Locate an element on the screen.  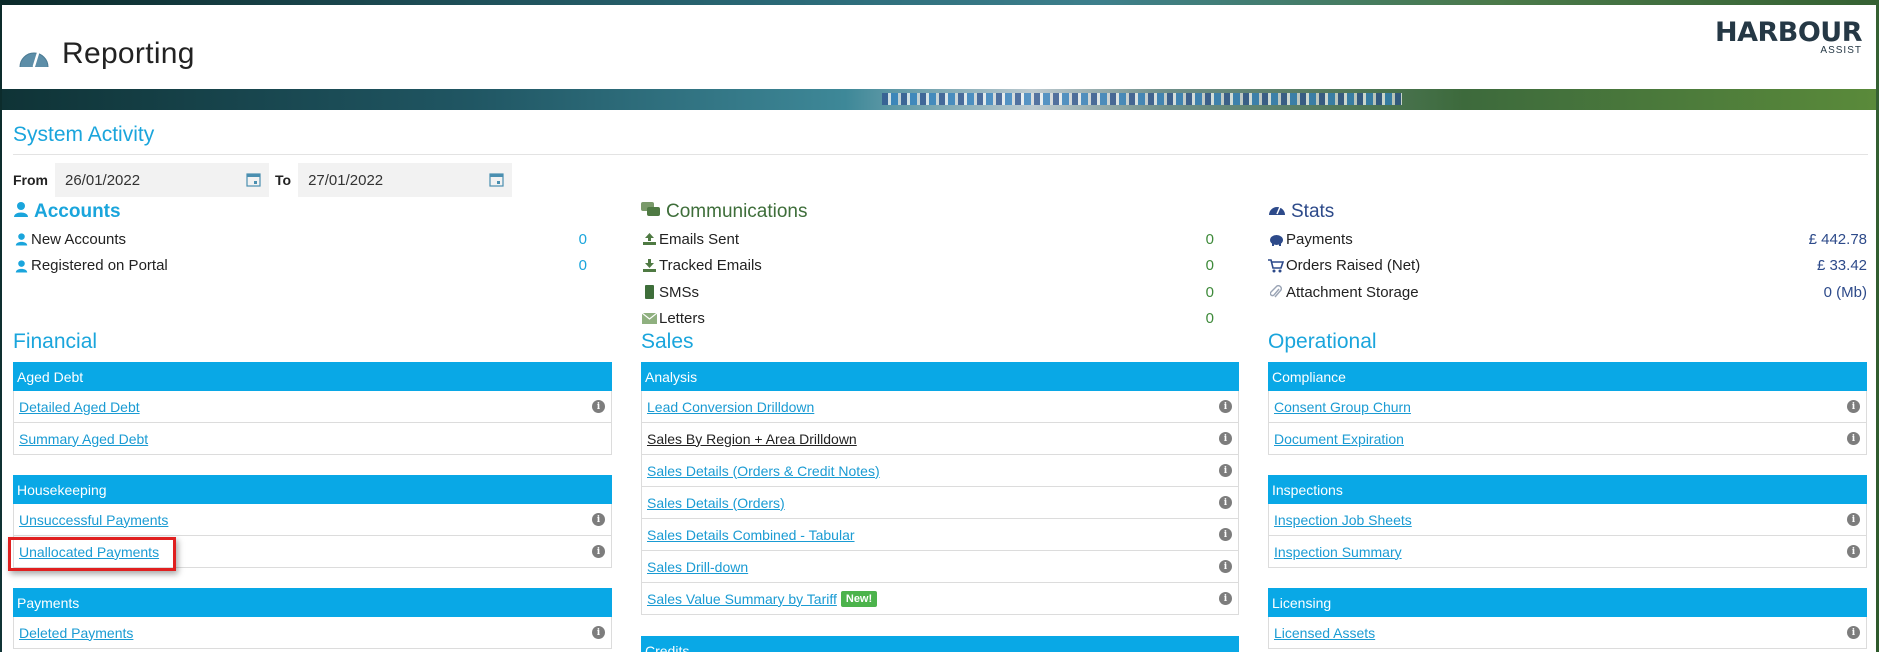
report-row: Inspection Job Sheets i is located at coordinates (1567, 520).